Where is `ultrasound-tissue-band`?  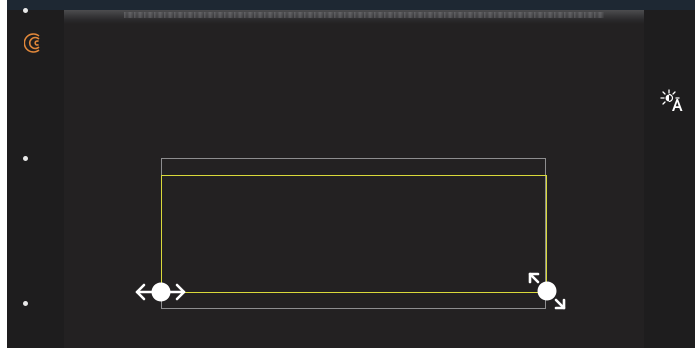 ultrasound-tissue-band is located at coordinates (354, 17).